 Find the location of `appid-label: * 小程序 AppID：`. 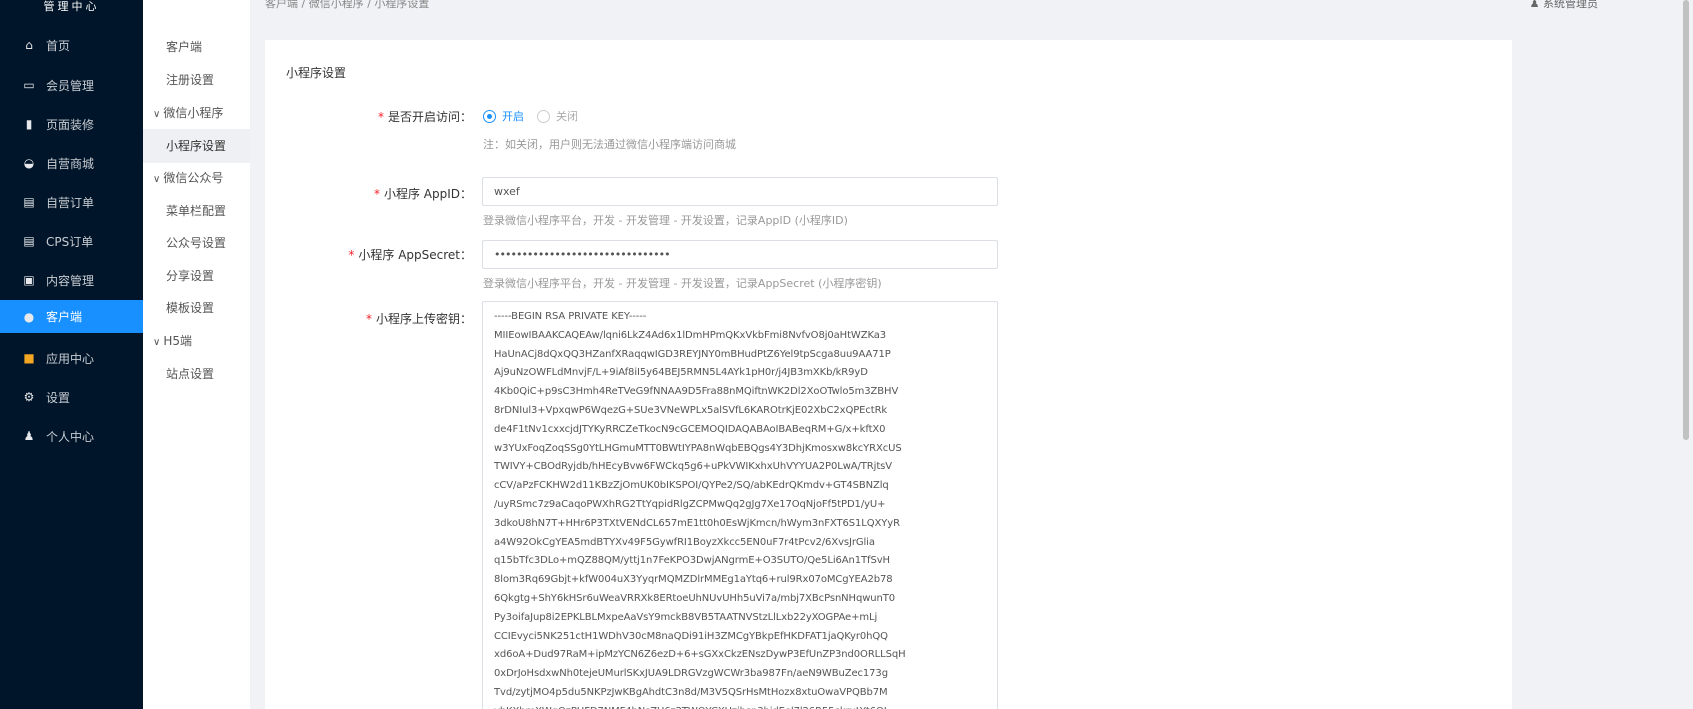

appid-label: * 小程序 AppID： is located at coordinates (423, 193).